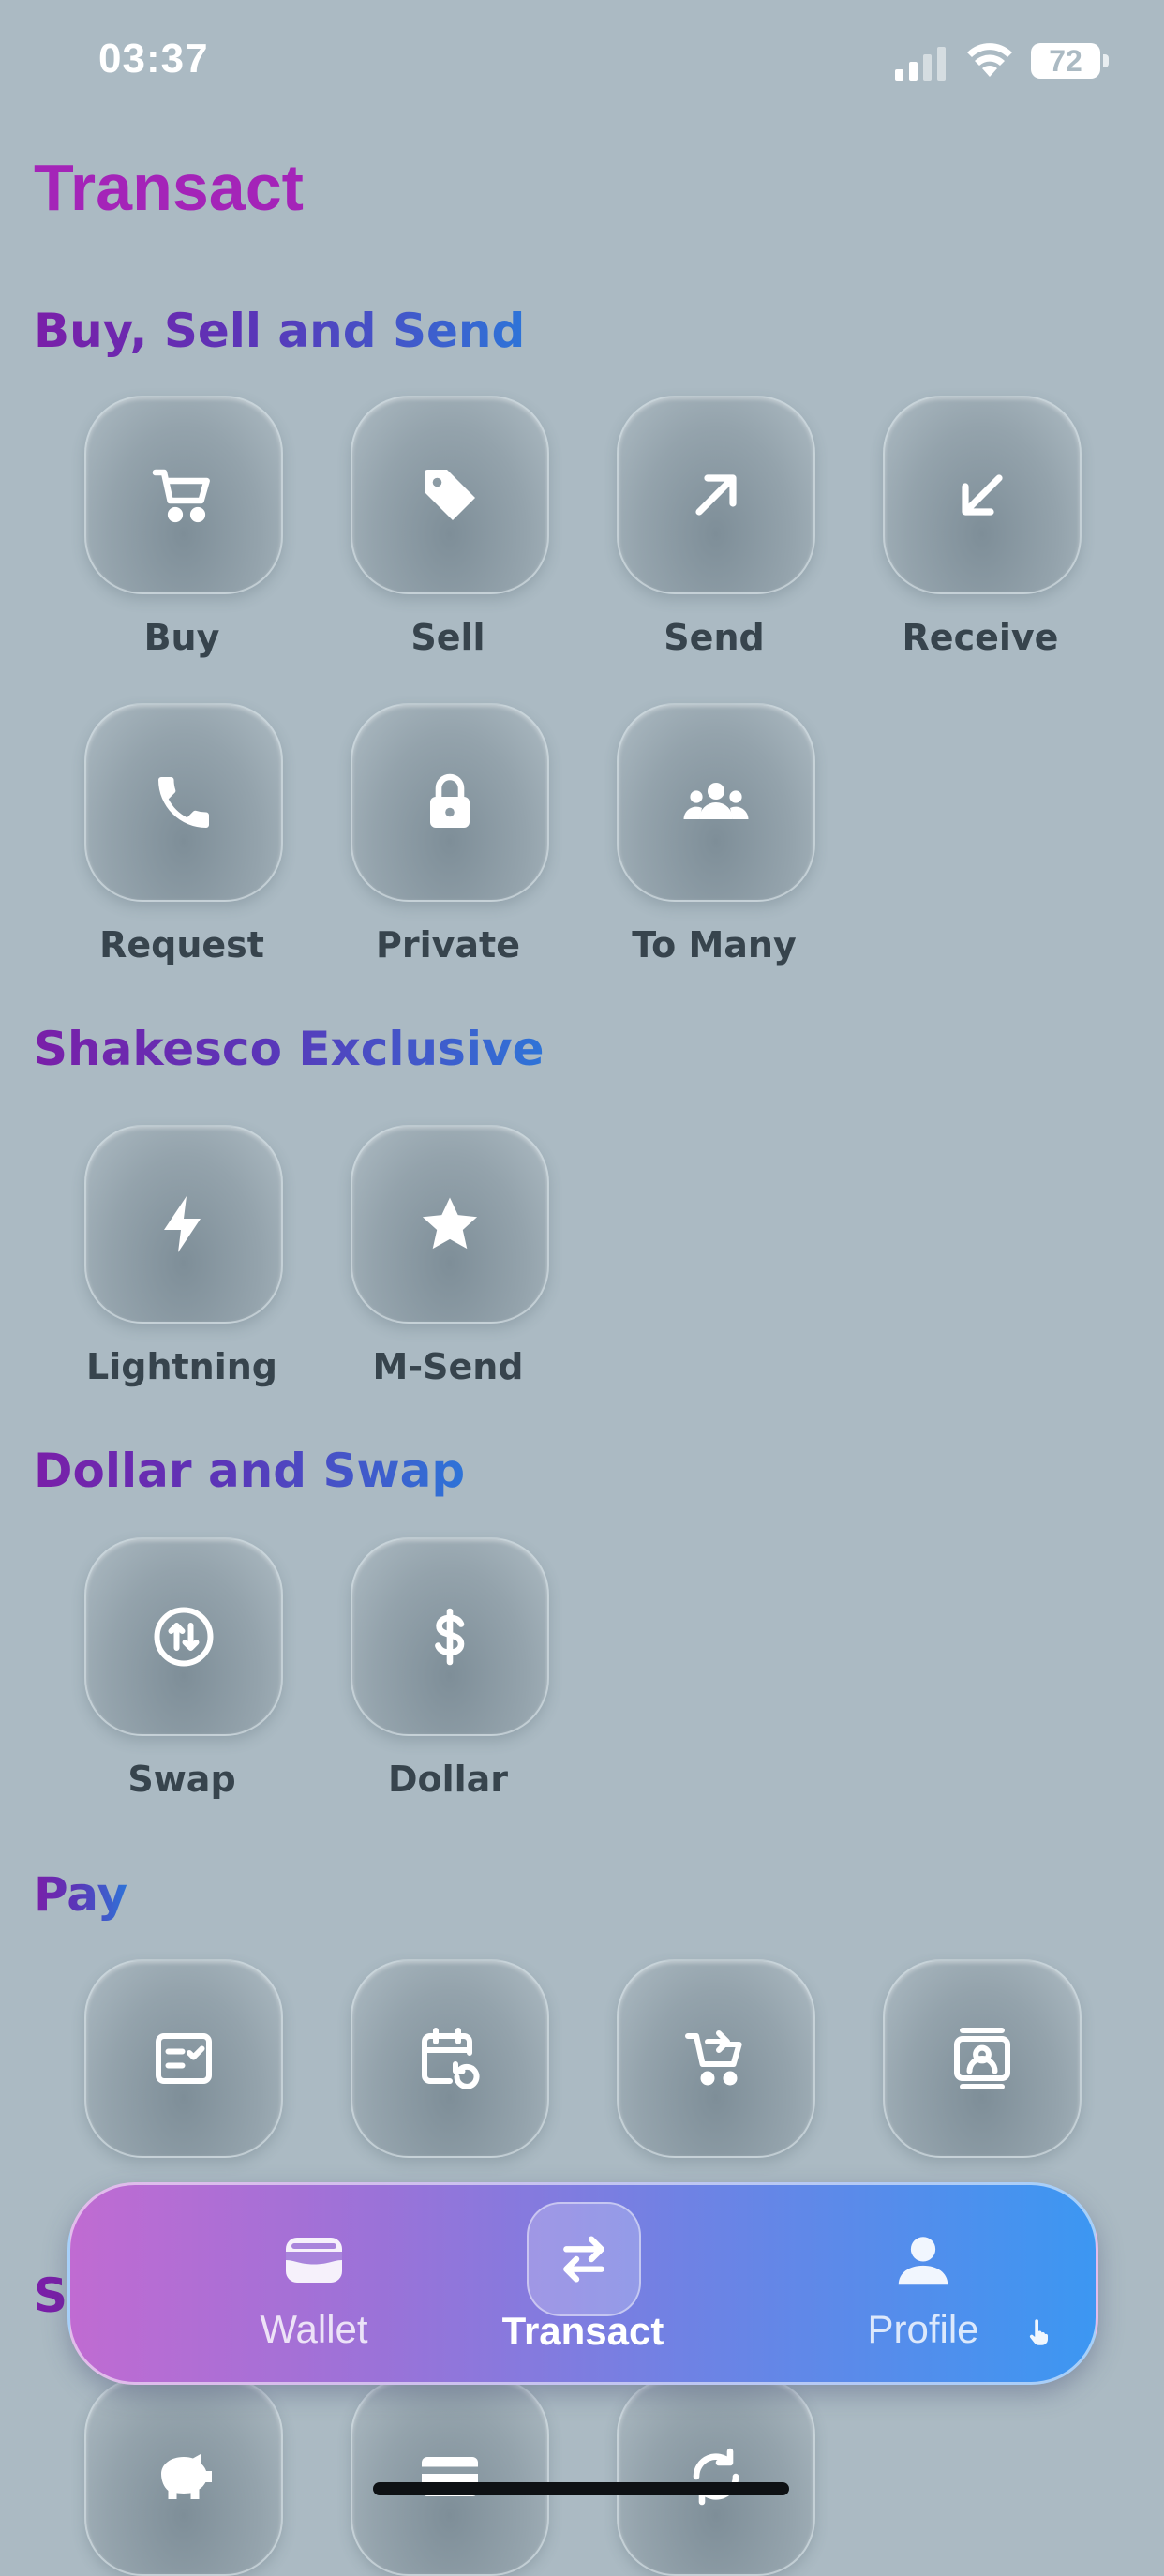 This screenshot has height=2576, width=1164. What do you see at coordinates (989, 60) in the screenshot?
I see `wifi-icon` at bounding box center [989, 60].